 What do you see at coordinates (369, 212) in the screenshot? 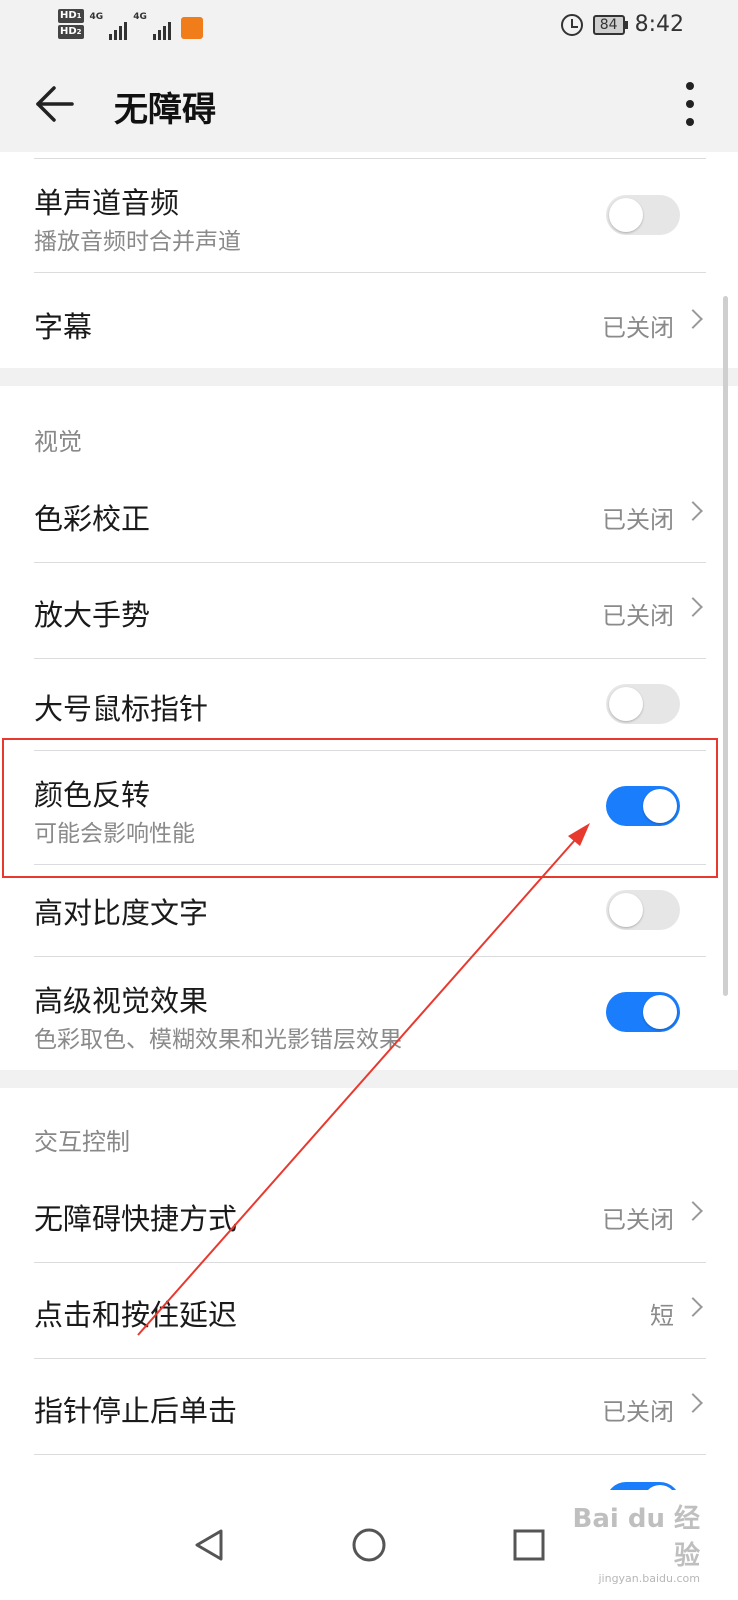
I see `row-mono-audio: 单声道音频 播放音频时合并声道` at bounding box center [369, 212].